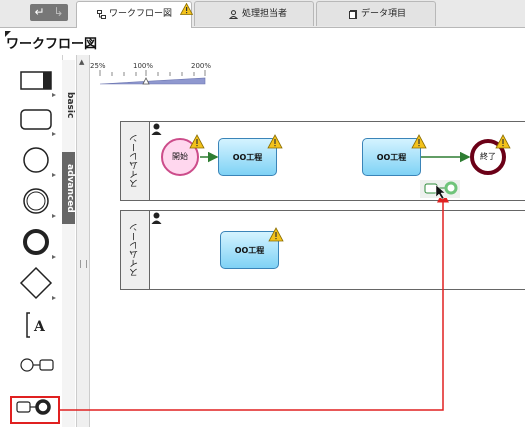 The image size is (525, 427). Describe the element at coordinates (451, 188) in the screenshot. I see `end-connector-icon` at that location.